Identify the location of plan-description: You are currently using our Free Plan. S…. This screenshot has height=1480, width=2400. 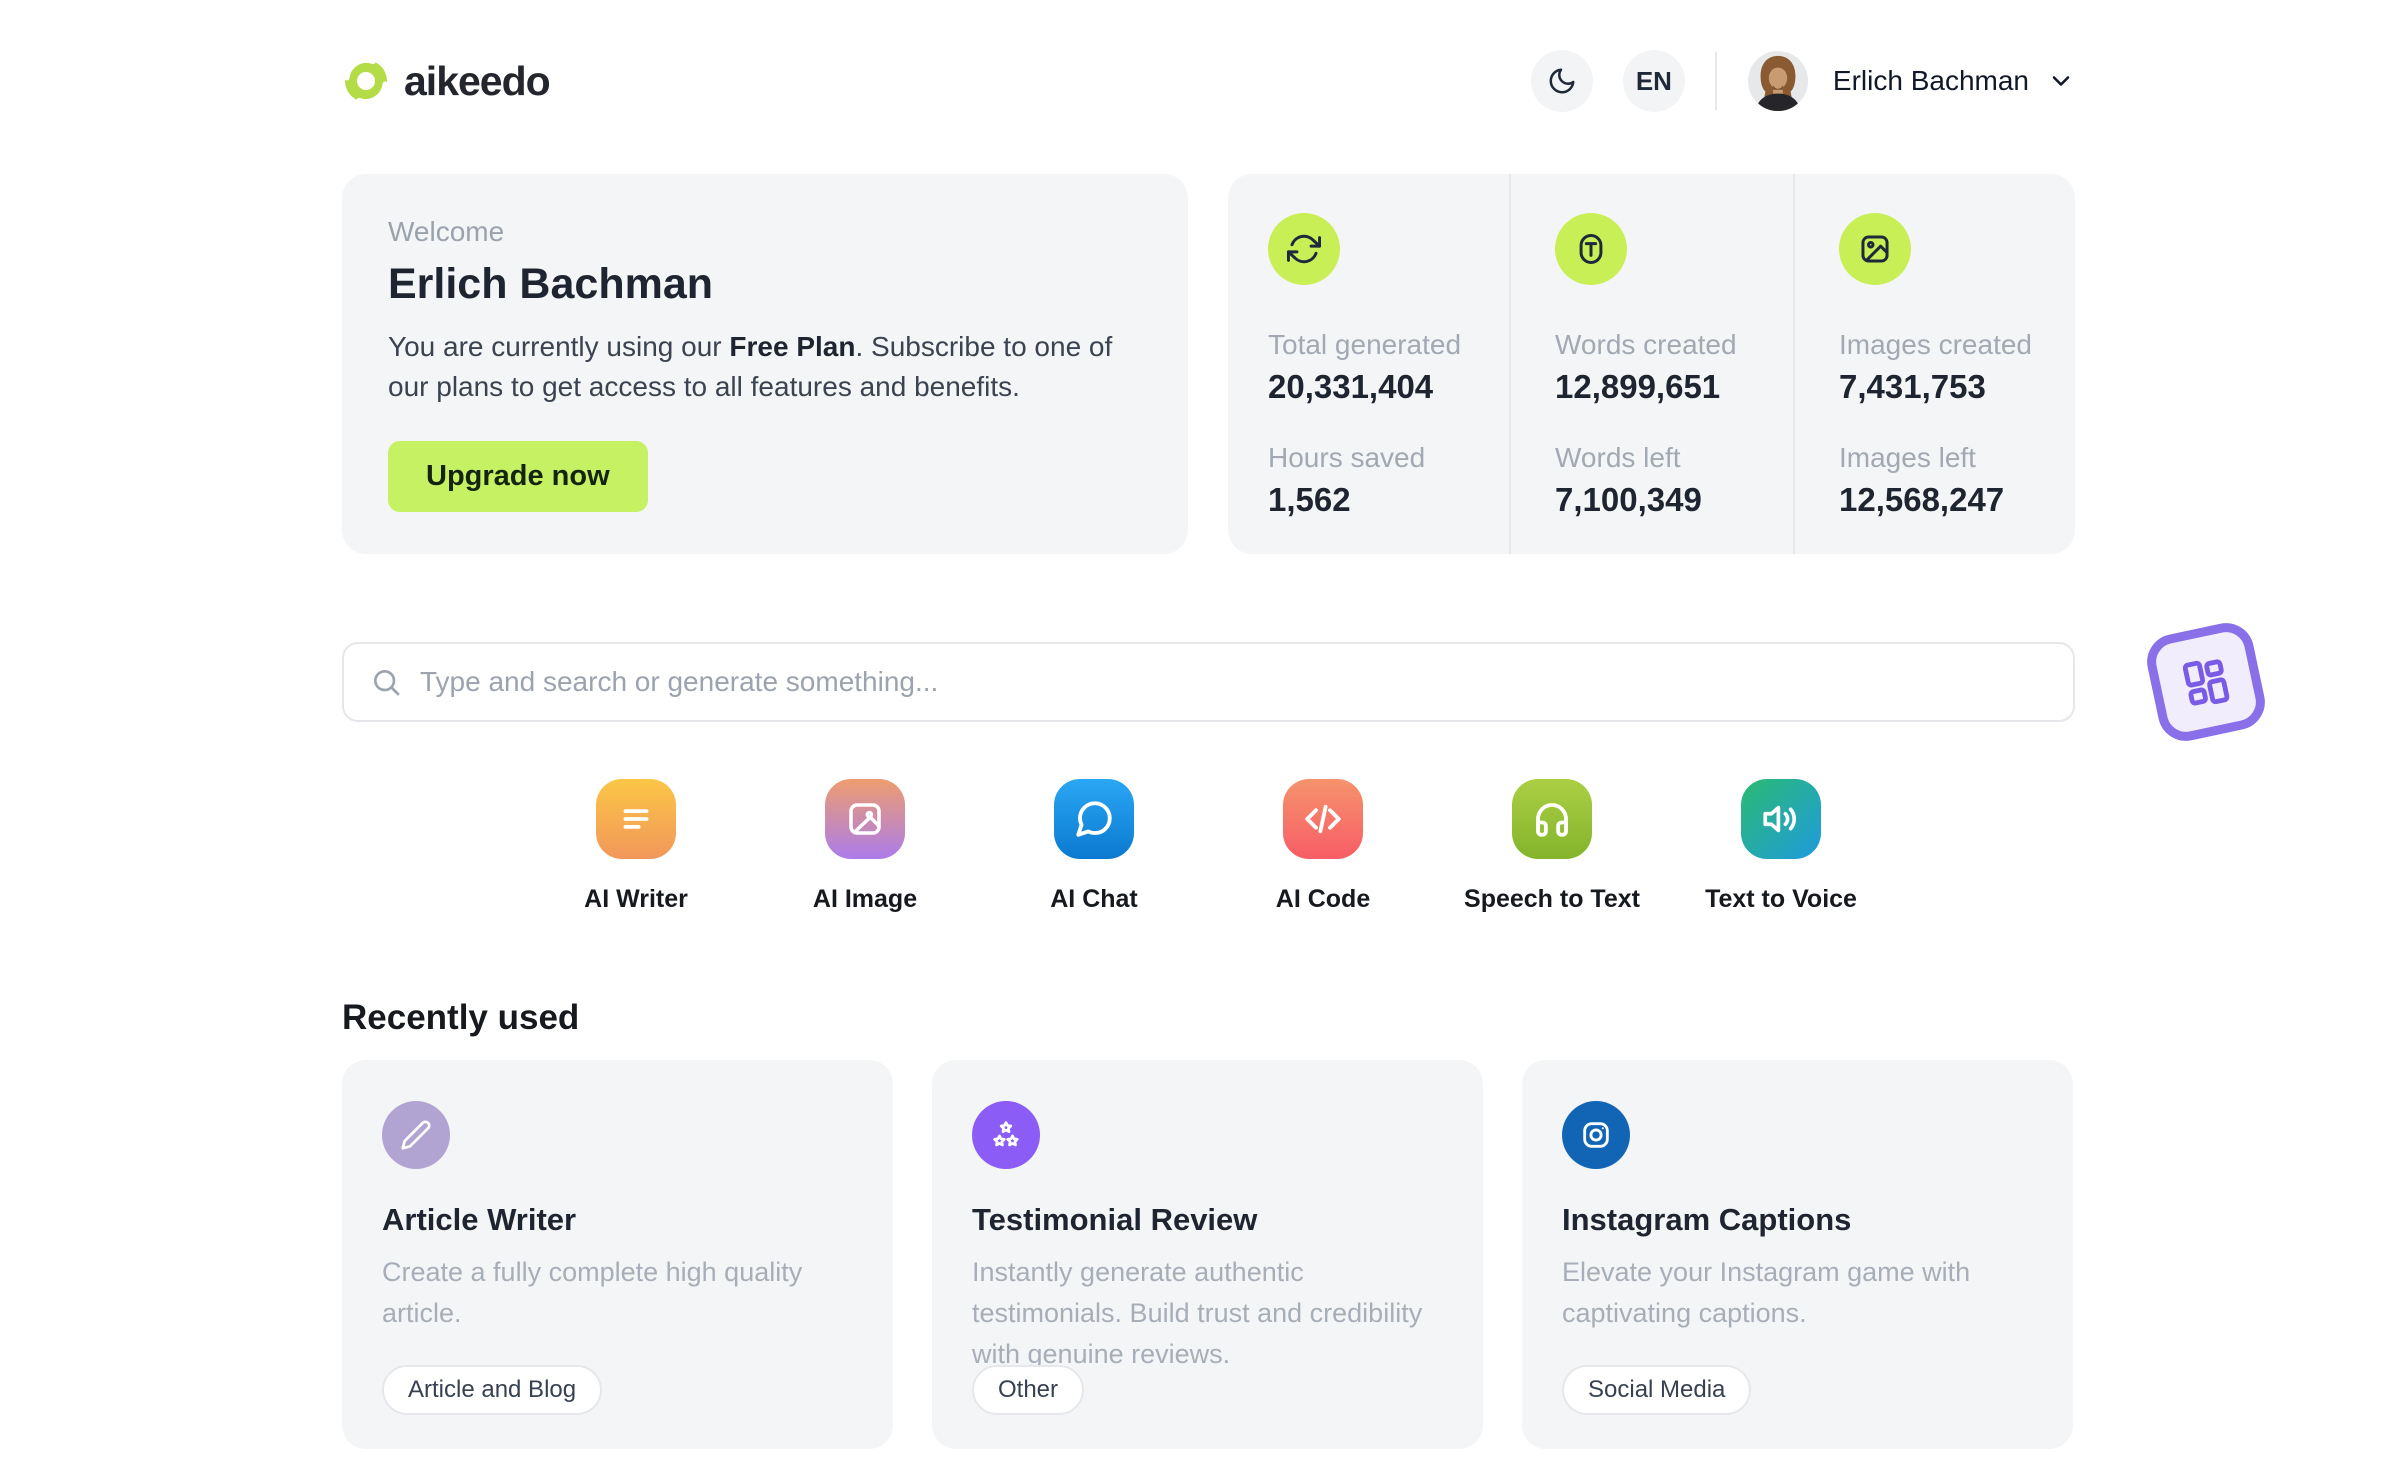
(750, 366).